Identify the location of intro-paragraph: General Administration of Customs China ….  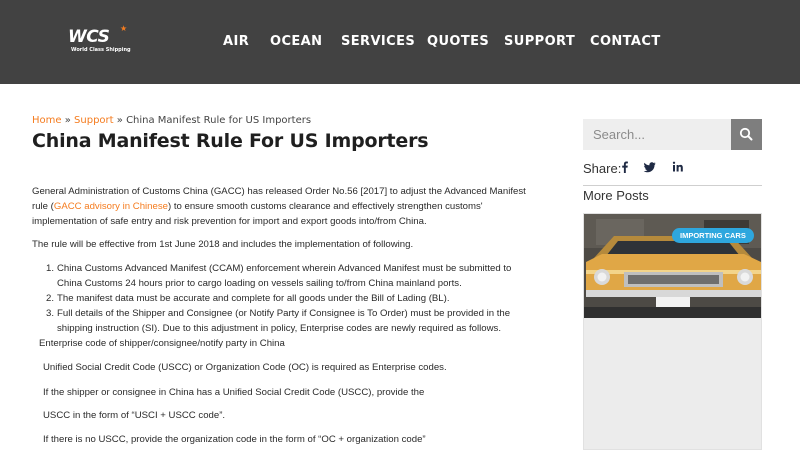
(287, 206).